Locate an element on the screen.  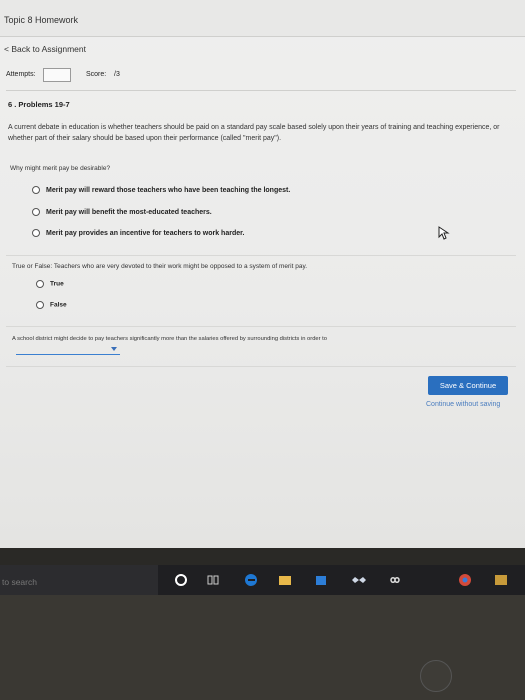
file-explorer-icon is located at coordinates (285, 580).